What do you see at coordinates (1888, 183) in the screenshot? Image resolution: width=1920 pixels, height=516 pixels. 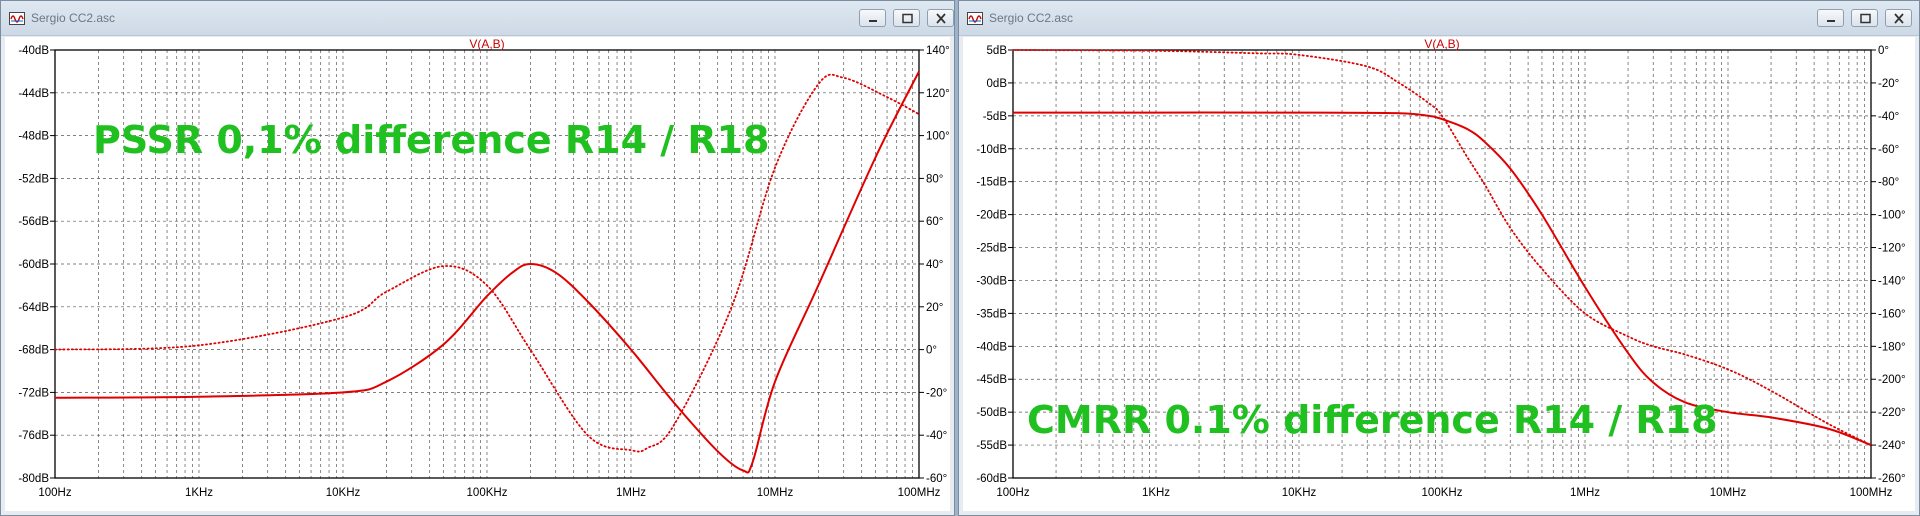 I see `y-right-tick-label: -80°` at bounding box center [1888, 183].